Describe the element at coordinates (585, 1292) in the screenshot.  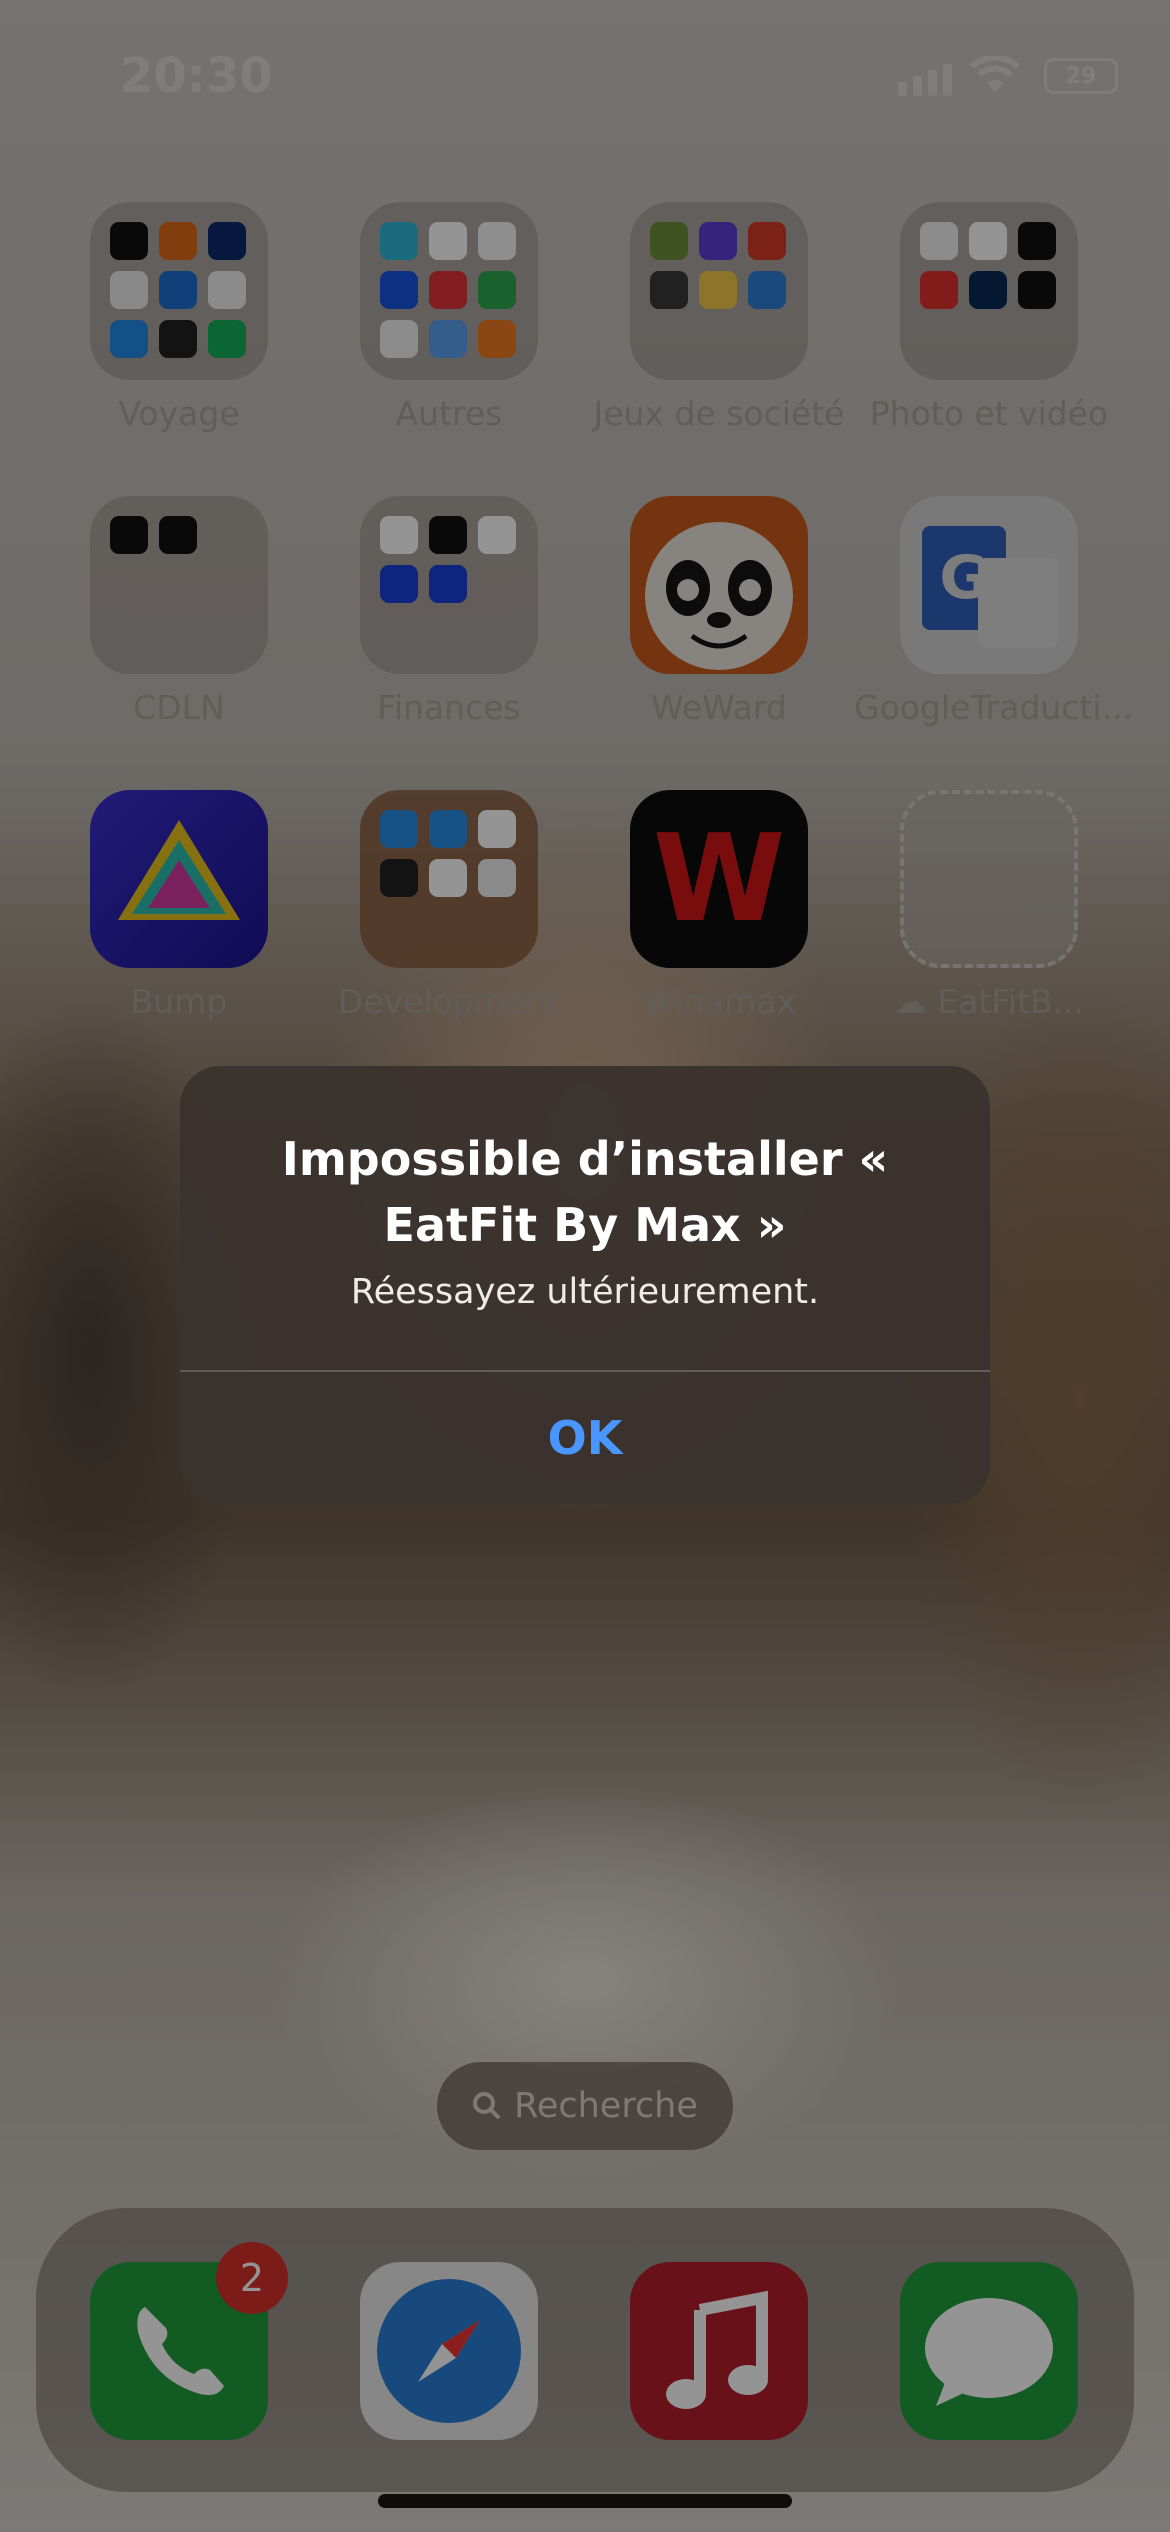
I see `alert-message: Réessayez ultérieurement.` at that location.